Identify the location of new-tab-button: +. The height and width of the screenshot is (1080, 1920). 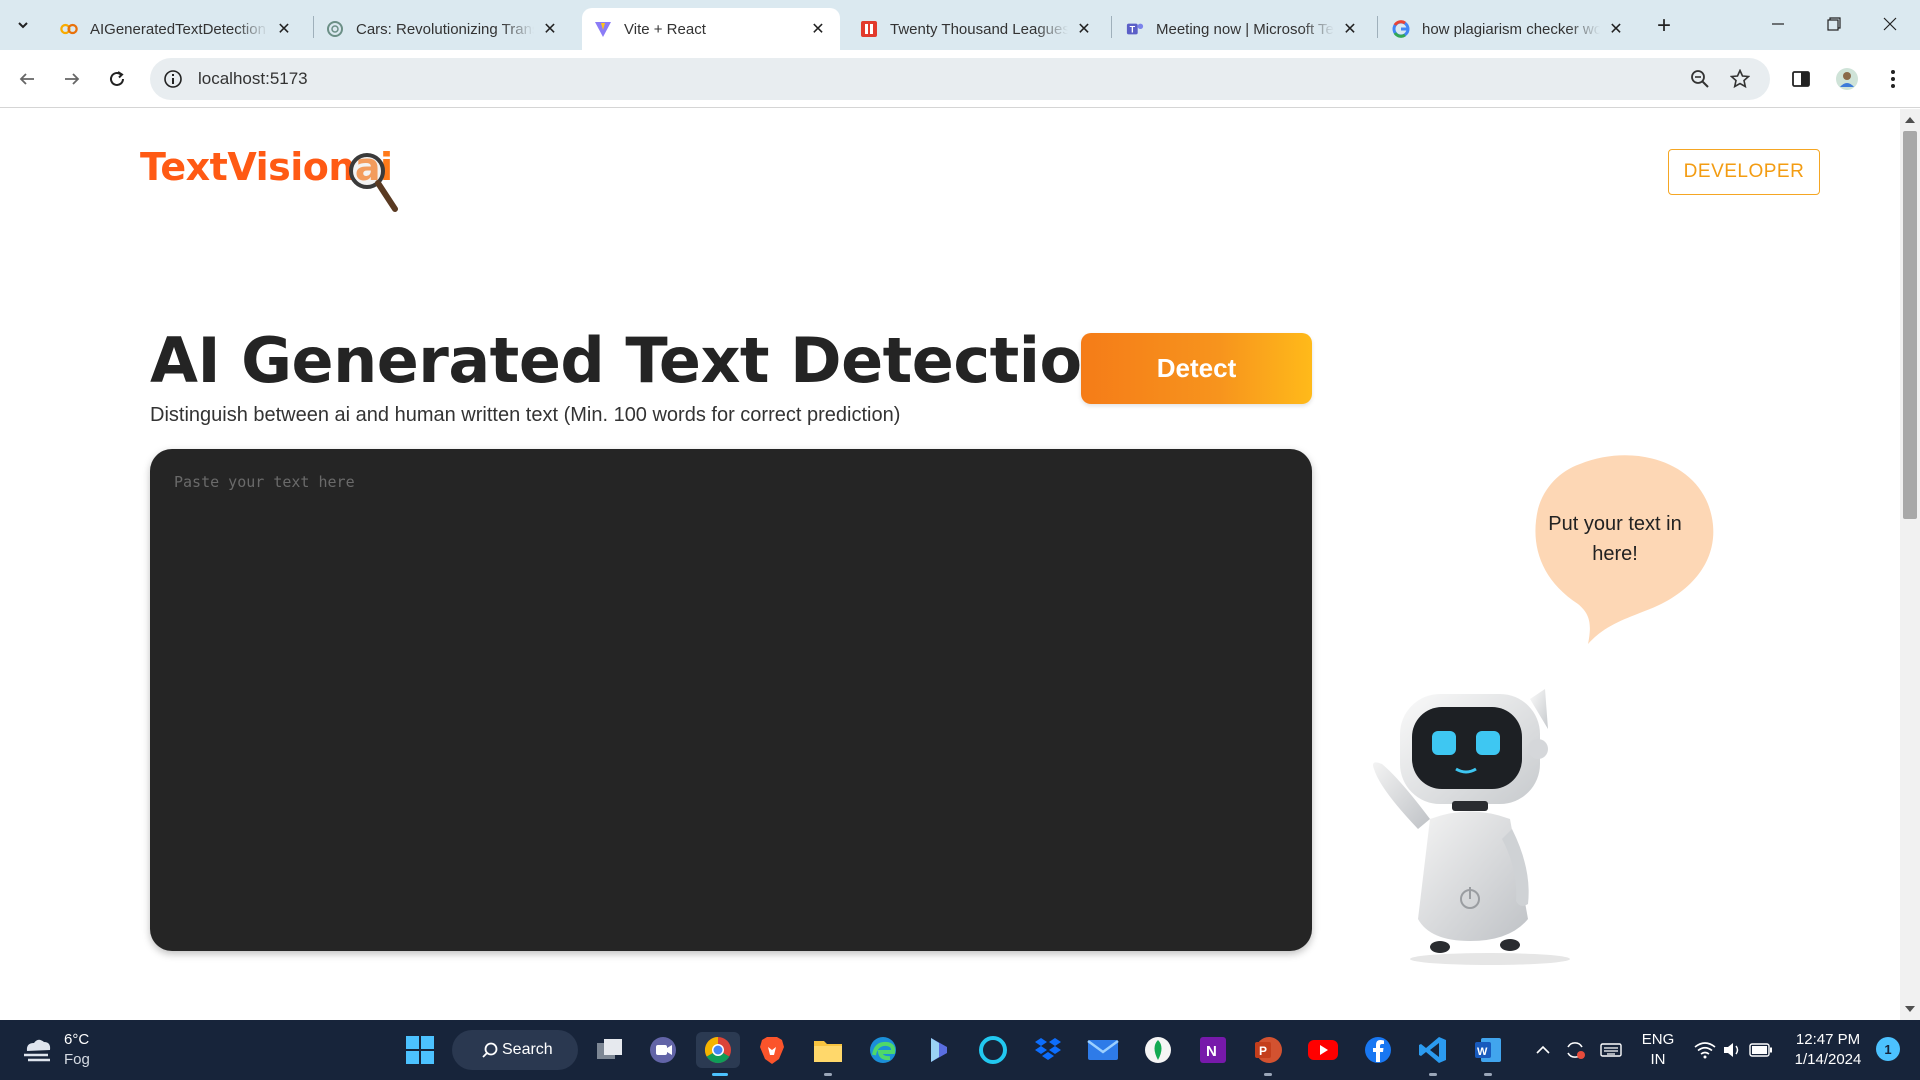
(1664, 26).